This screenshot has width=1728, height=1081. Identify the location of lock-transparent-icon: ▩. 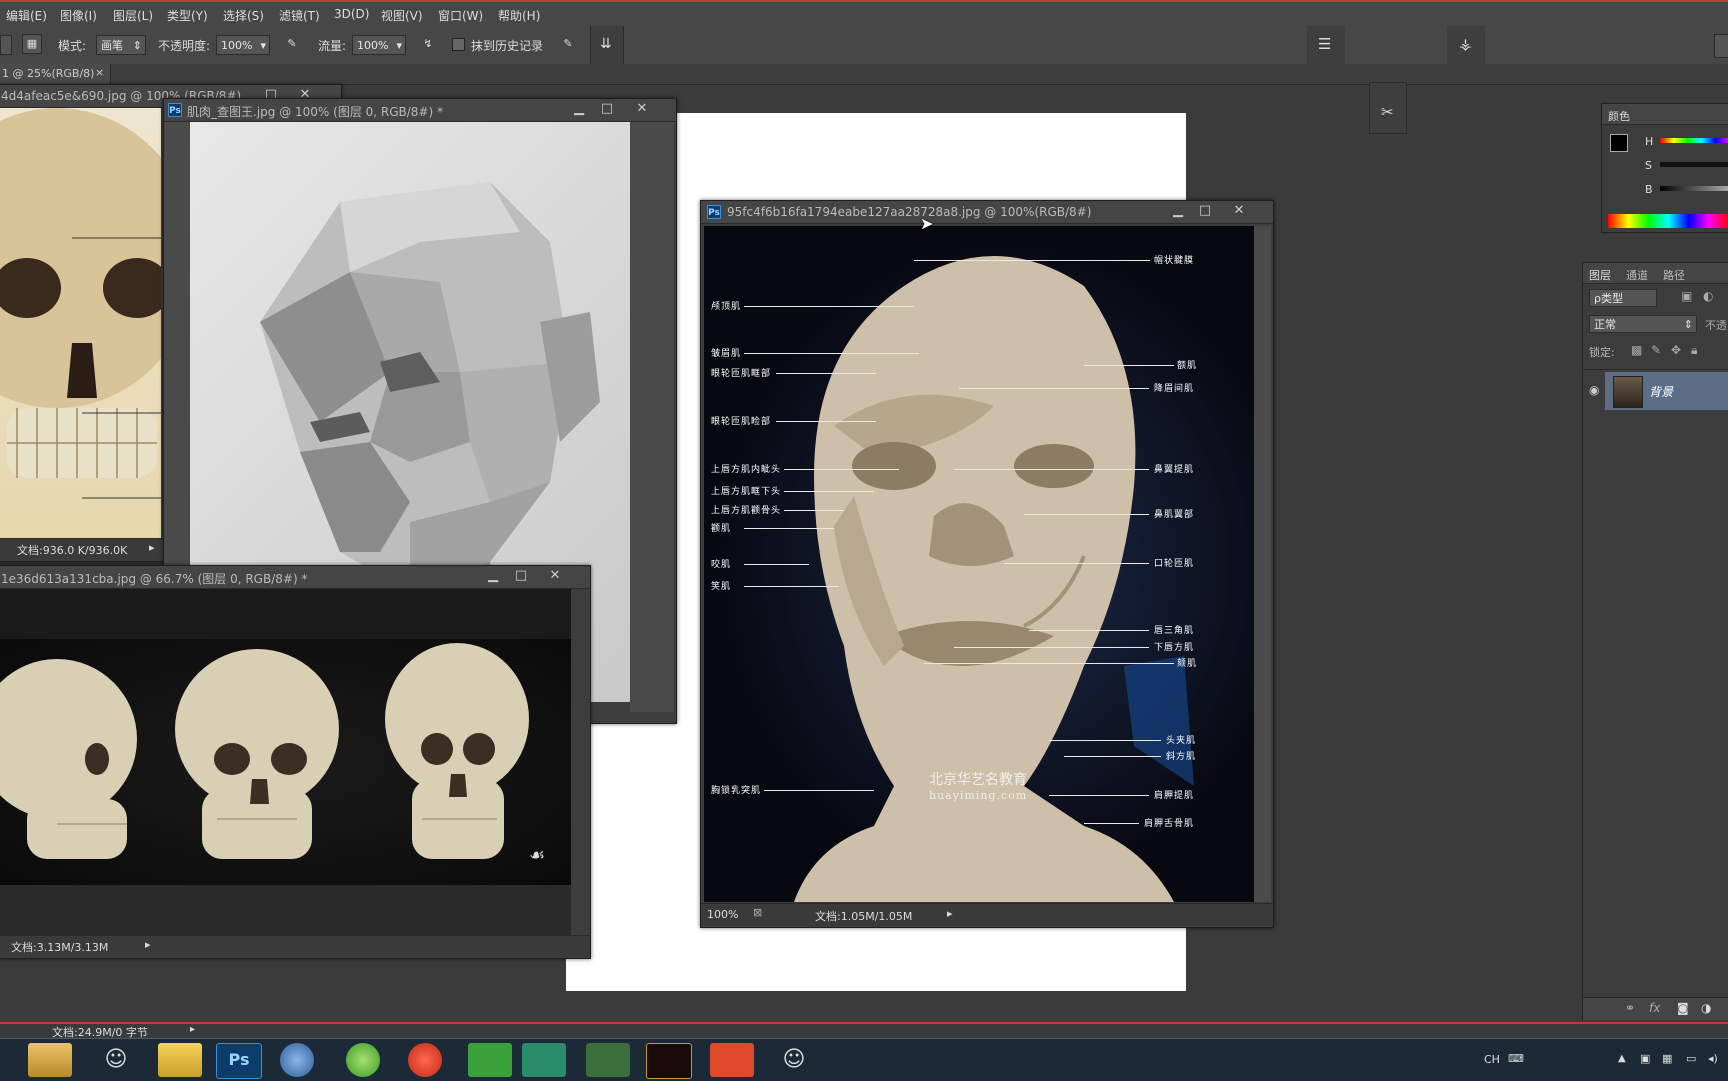
(1636, 350).